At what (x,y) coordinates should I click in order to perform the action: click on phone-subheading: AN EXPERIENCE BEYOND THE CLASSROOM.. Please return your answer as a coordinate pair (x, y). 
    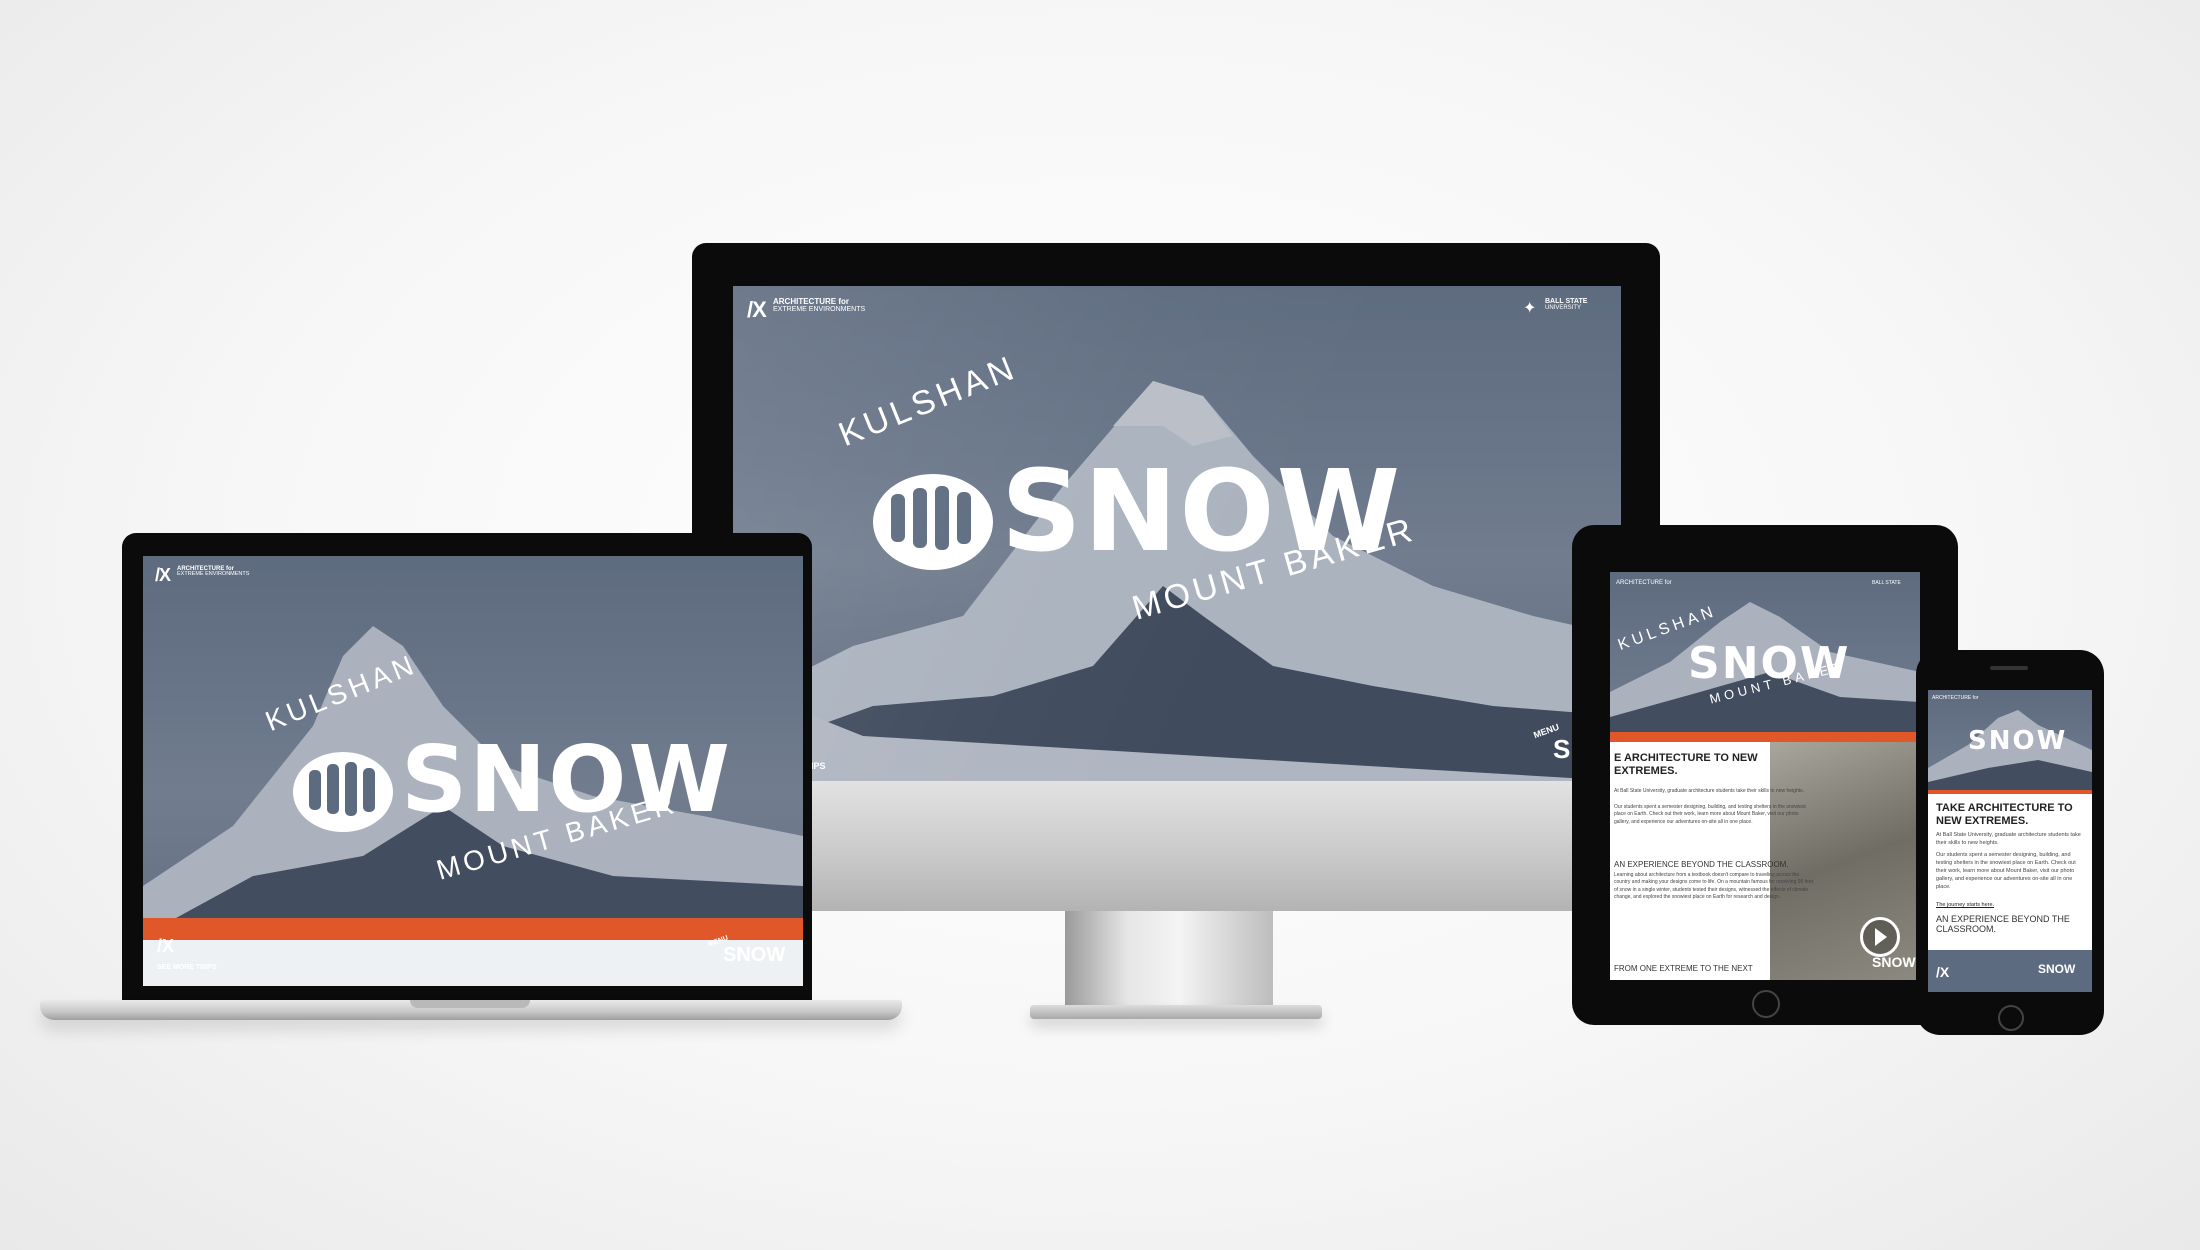
    Looking at the image, I should click on (2003, 924).